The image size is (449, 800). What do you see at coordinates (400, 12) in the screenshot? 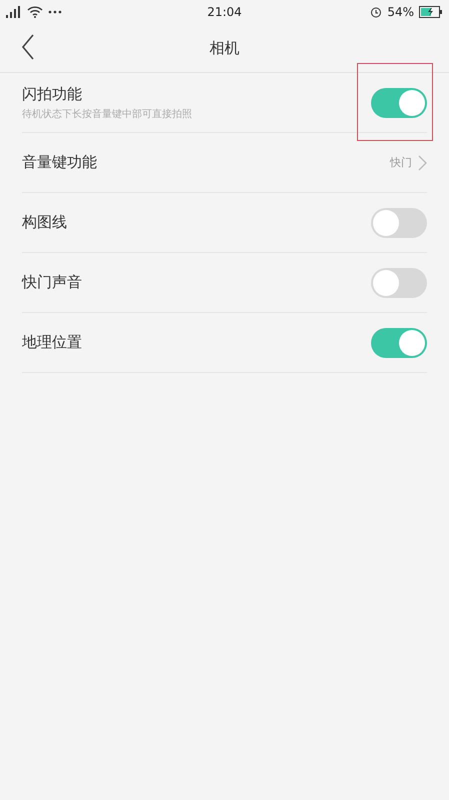
I see `battery-percent: 54%` at bounding box center [400, 12].